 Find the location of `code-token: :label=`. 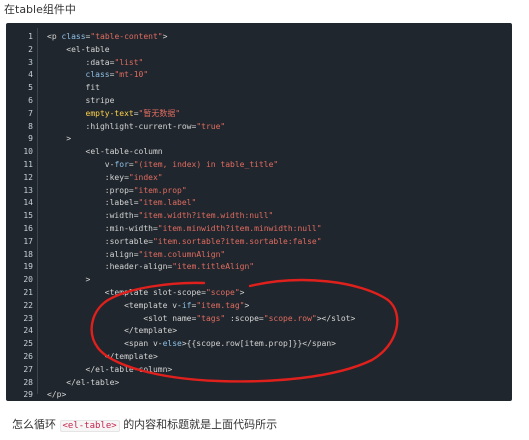

code-token: :label= is located at coordinates (93, 203).